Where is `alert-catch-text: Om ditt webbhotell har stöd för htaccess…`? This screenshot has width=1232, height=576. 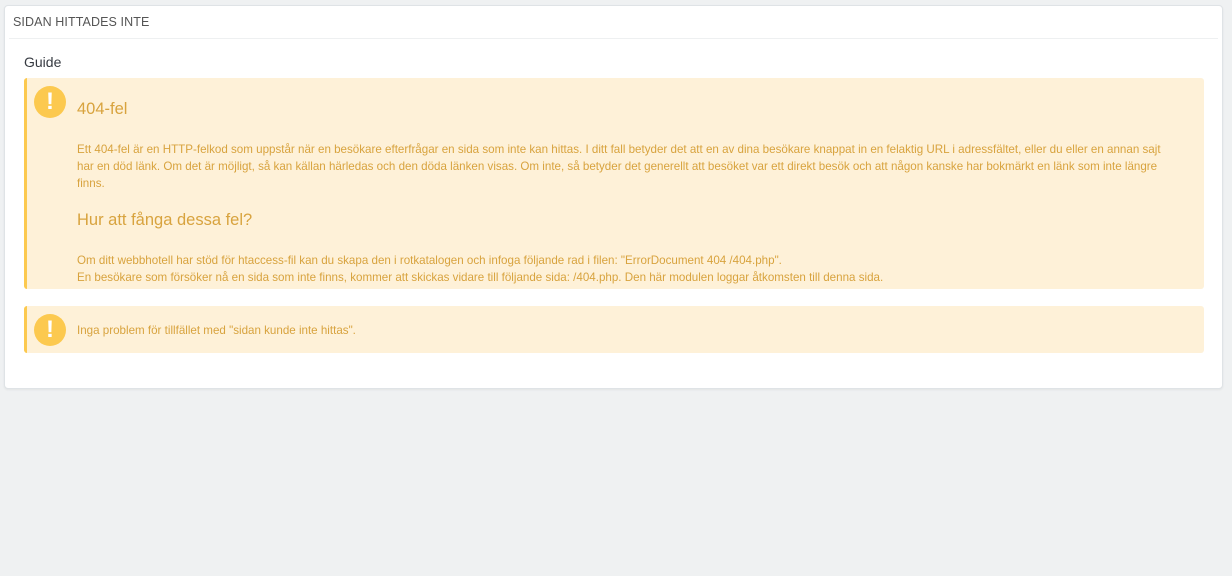 alert-catch-text: Om ditt webbhotell har stöd för htaccess… is located at coordinates (628, 269).